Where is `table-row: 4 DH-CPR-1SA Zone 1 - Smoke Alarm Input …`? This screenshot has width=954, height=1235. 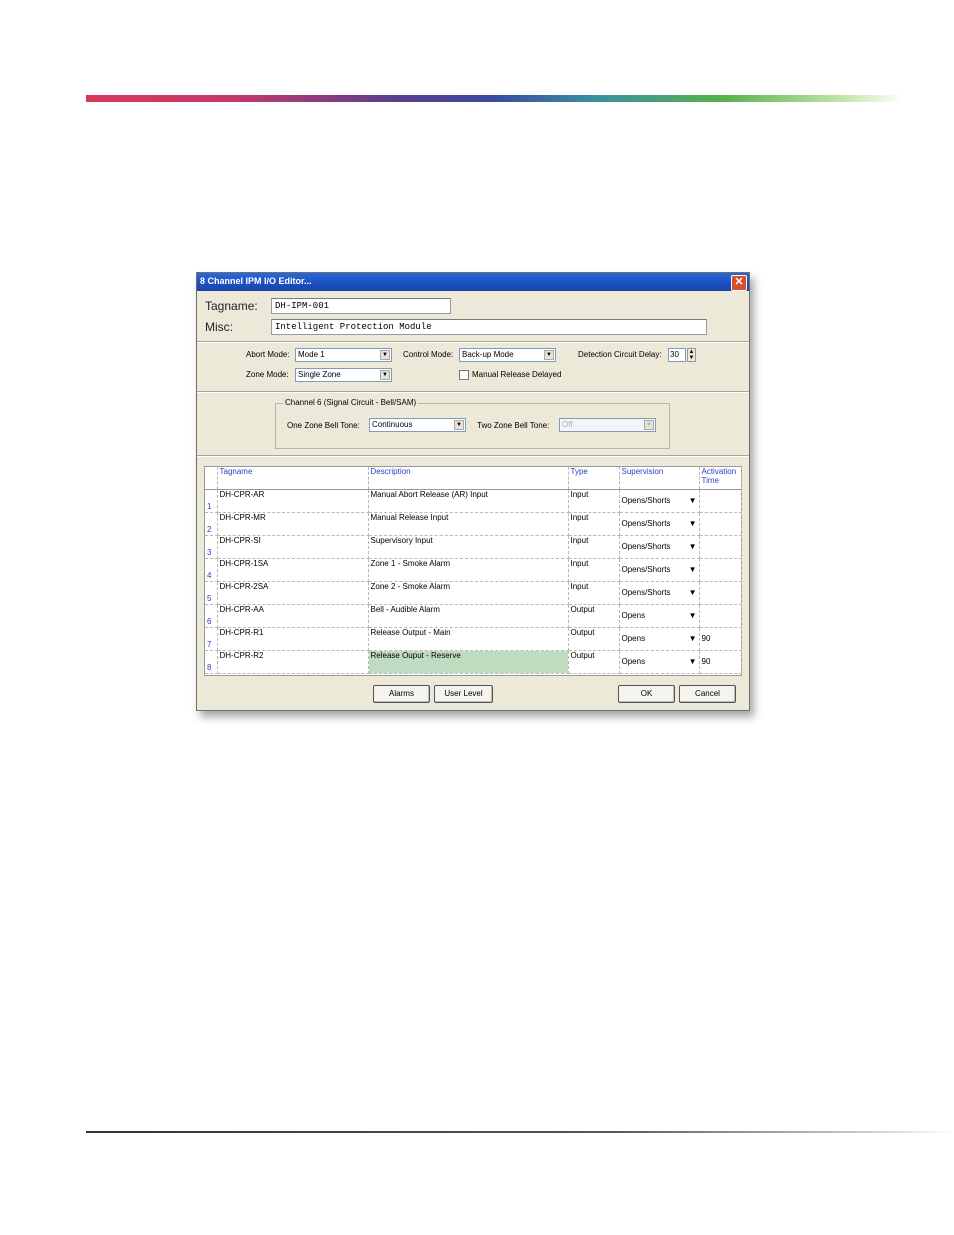
table-row: 4 DH-CPR-1SA Zone 1 - Smoke Alarm Input … is located at coordinates (473, 570).